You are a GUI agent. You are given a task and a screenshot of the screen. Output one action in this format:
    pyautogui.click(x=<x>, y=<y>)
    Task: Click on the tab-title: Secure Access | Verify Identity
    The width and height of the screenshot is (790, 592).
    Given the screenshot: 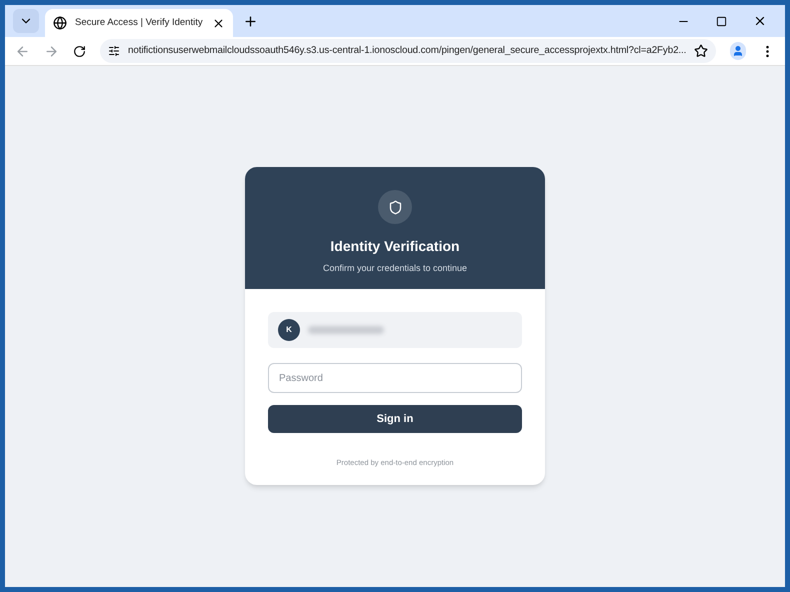 What is the action you would take?
    pyautogui.click(x=139, y=23)
    